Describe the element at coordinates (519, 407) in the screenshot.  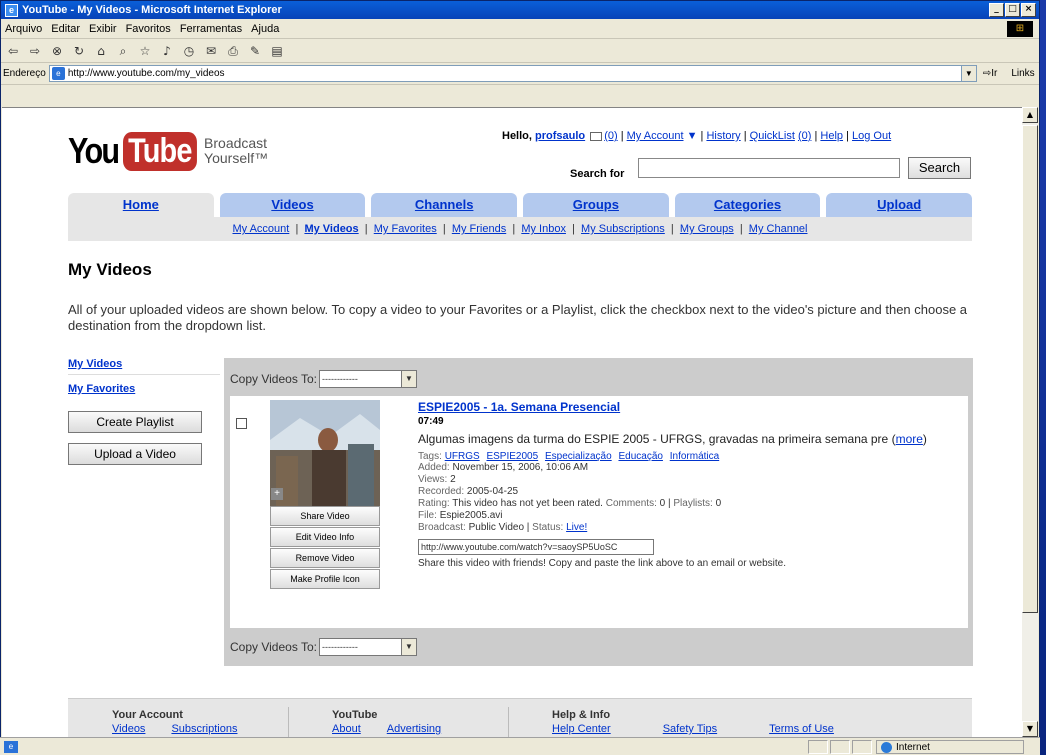
I see `video-title-link: ESPIE2005 - 1a. Semana Presencial` at that location.